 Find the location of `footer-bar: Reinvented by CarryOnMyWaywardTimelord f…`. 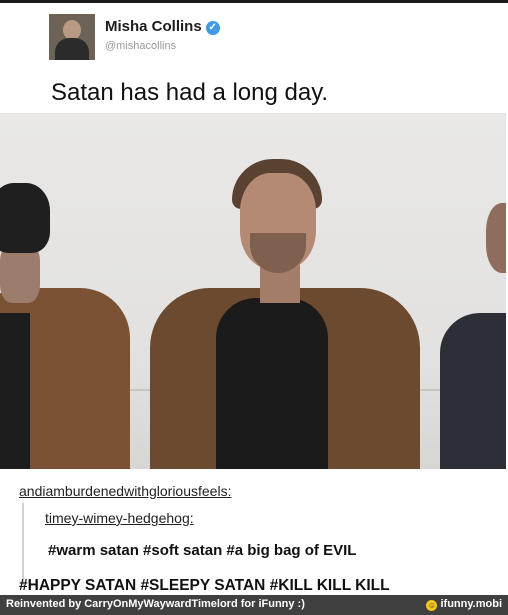

footer-bar: Reinvented by CarryOnMyWaywardTimelord f… is located at coordinates (254, 605).